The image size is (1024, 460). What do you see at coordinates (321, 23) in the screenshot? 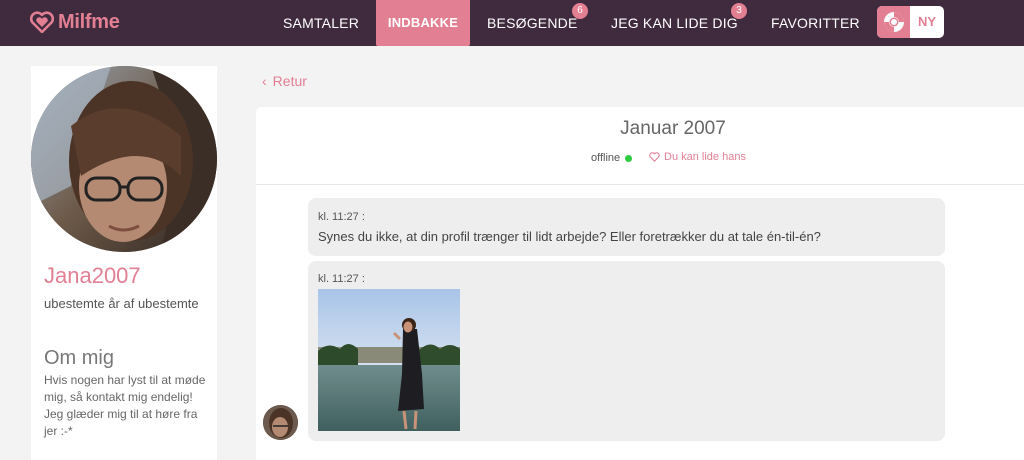
I see `nav-samtaler: SAMTALER` at bounding box center [321, 23].